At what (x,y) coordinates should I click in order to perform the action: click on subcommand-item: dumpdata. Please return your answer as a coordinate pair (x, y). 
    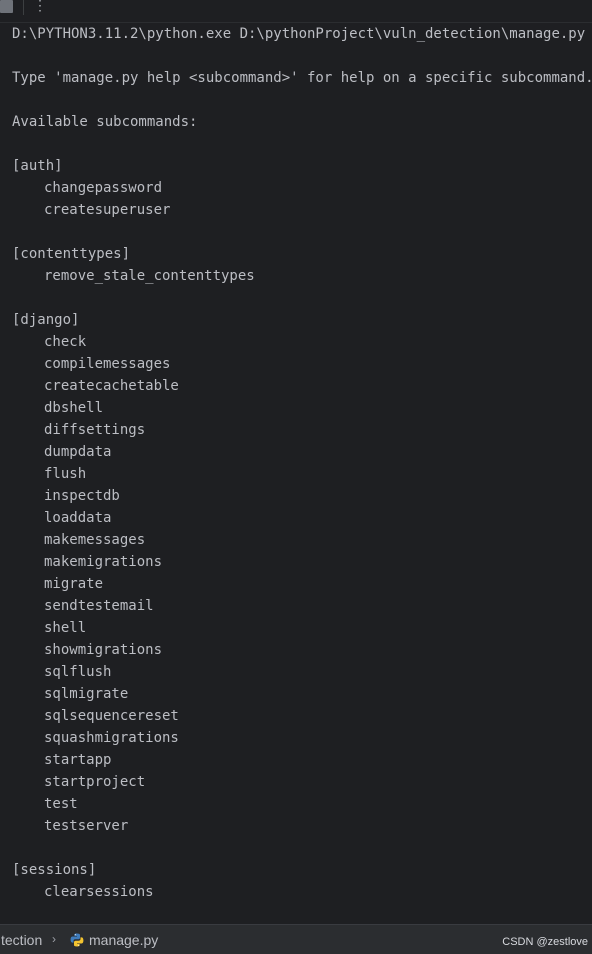
    Looking at the image, I should click on (78, 452).